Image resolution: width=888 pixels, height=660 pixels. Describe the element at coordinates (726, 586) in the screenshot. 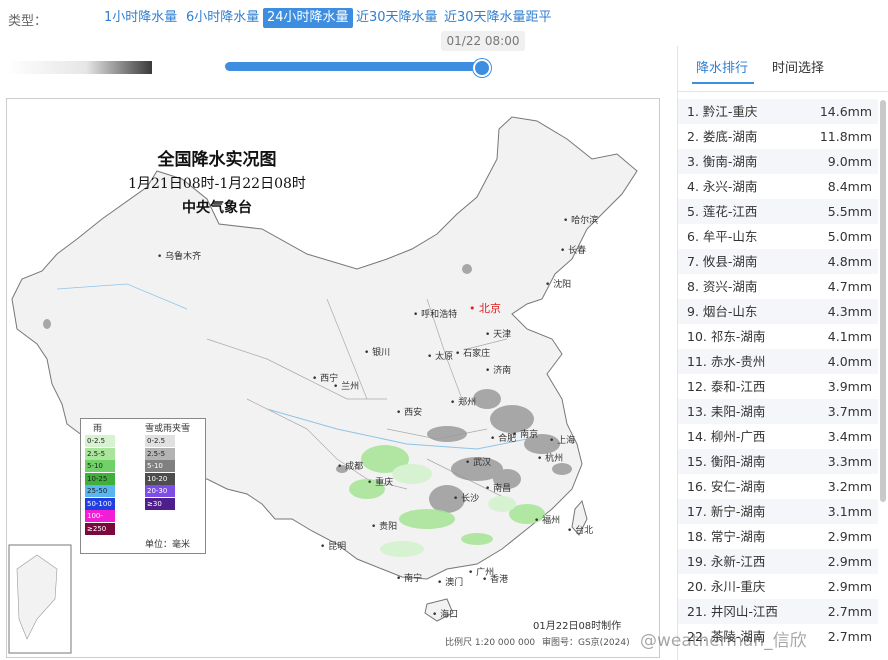

I see `ranking-station: 20. 永川-重庆` at that location.